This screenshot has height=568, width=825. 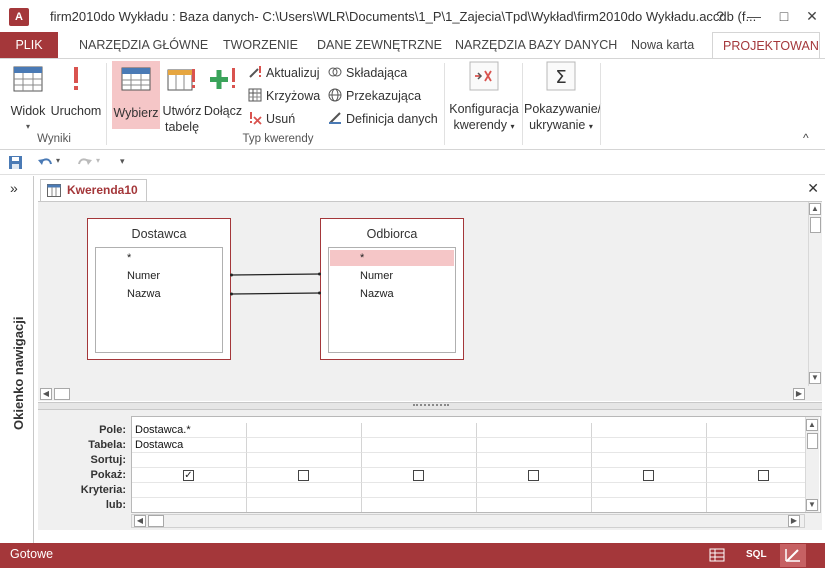 What do you see at coordinates (423, 394) in the screenshot?
I see `horizontal-scrollbar: ◀ ▶` at bounding box center [423, 394].